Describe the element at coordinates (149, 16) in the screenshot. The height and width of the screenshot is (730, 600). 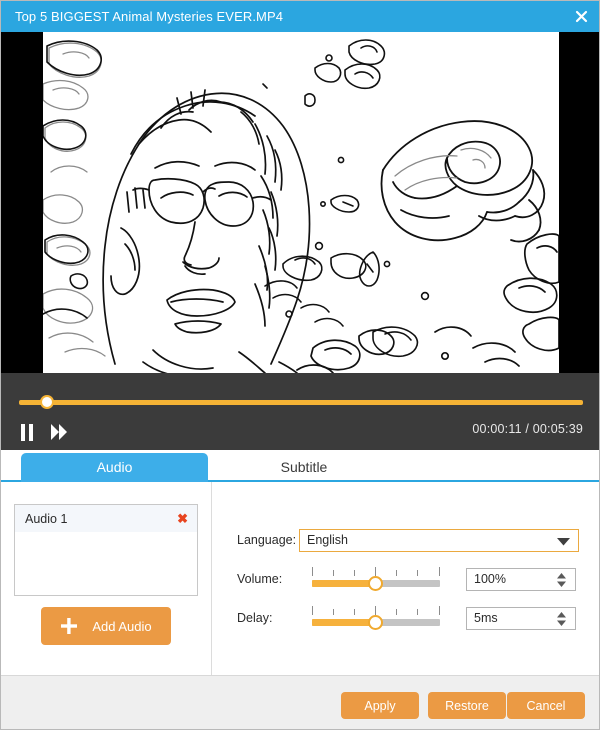
I see `window-title: Top 5 BIGGEST Animal Mysteries EVER.MP4` at that location.